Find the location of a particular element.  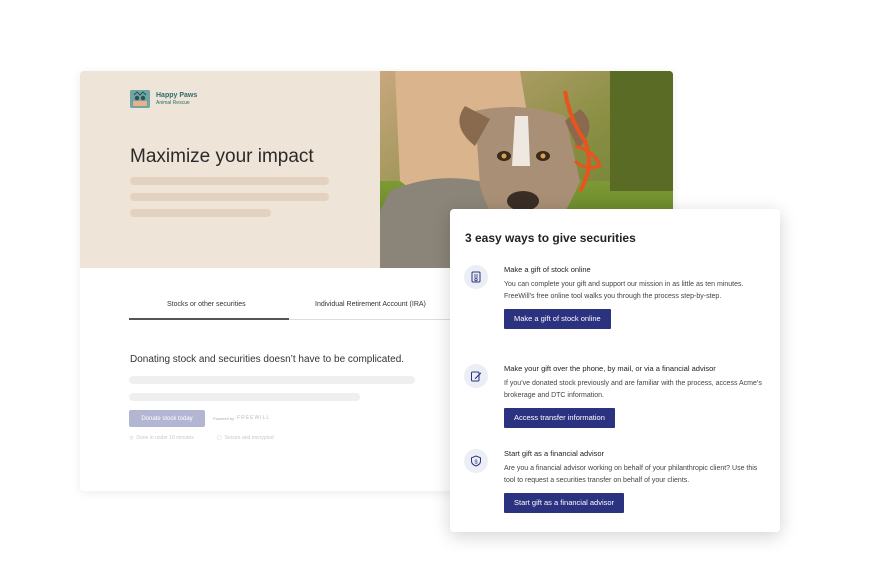

brand-logo: Happy Paws Animal Rescue is located at coordinates (163, 99).